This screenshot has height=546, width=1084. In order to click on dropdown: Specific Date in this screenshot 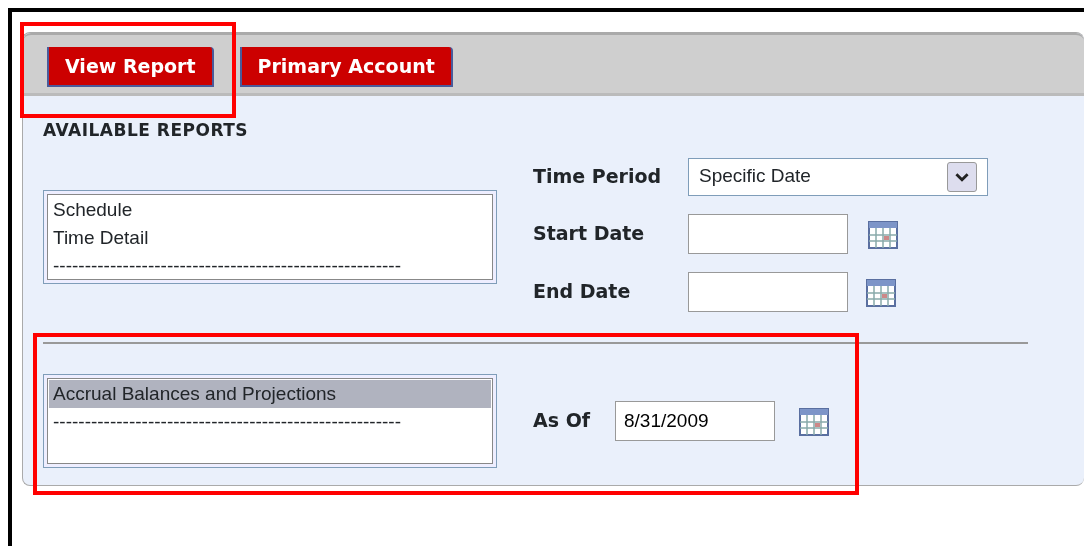, I will do `click(838, 176)`.